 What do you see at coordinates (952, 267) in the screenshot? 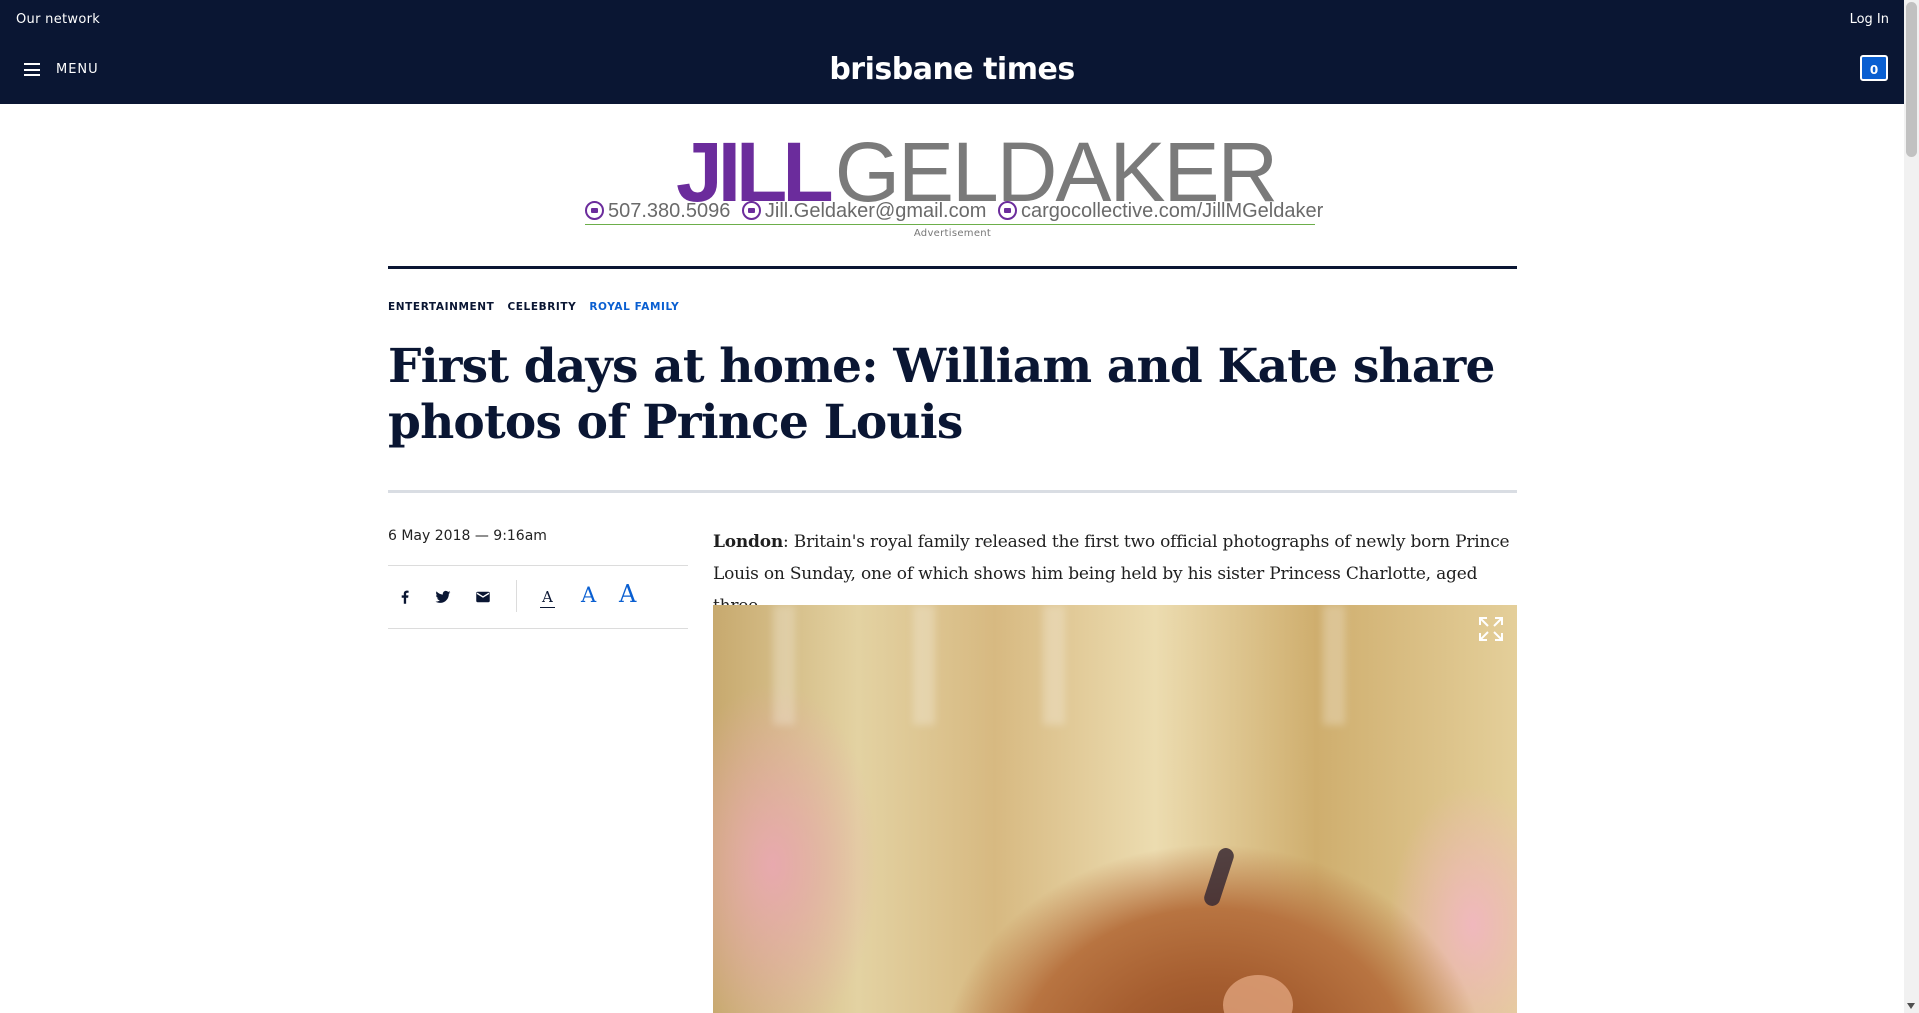
I see `section-divider` at bounding box center [952, 267].